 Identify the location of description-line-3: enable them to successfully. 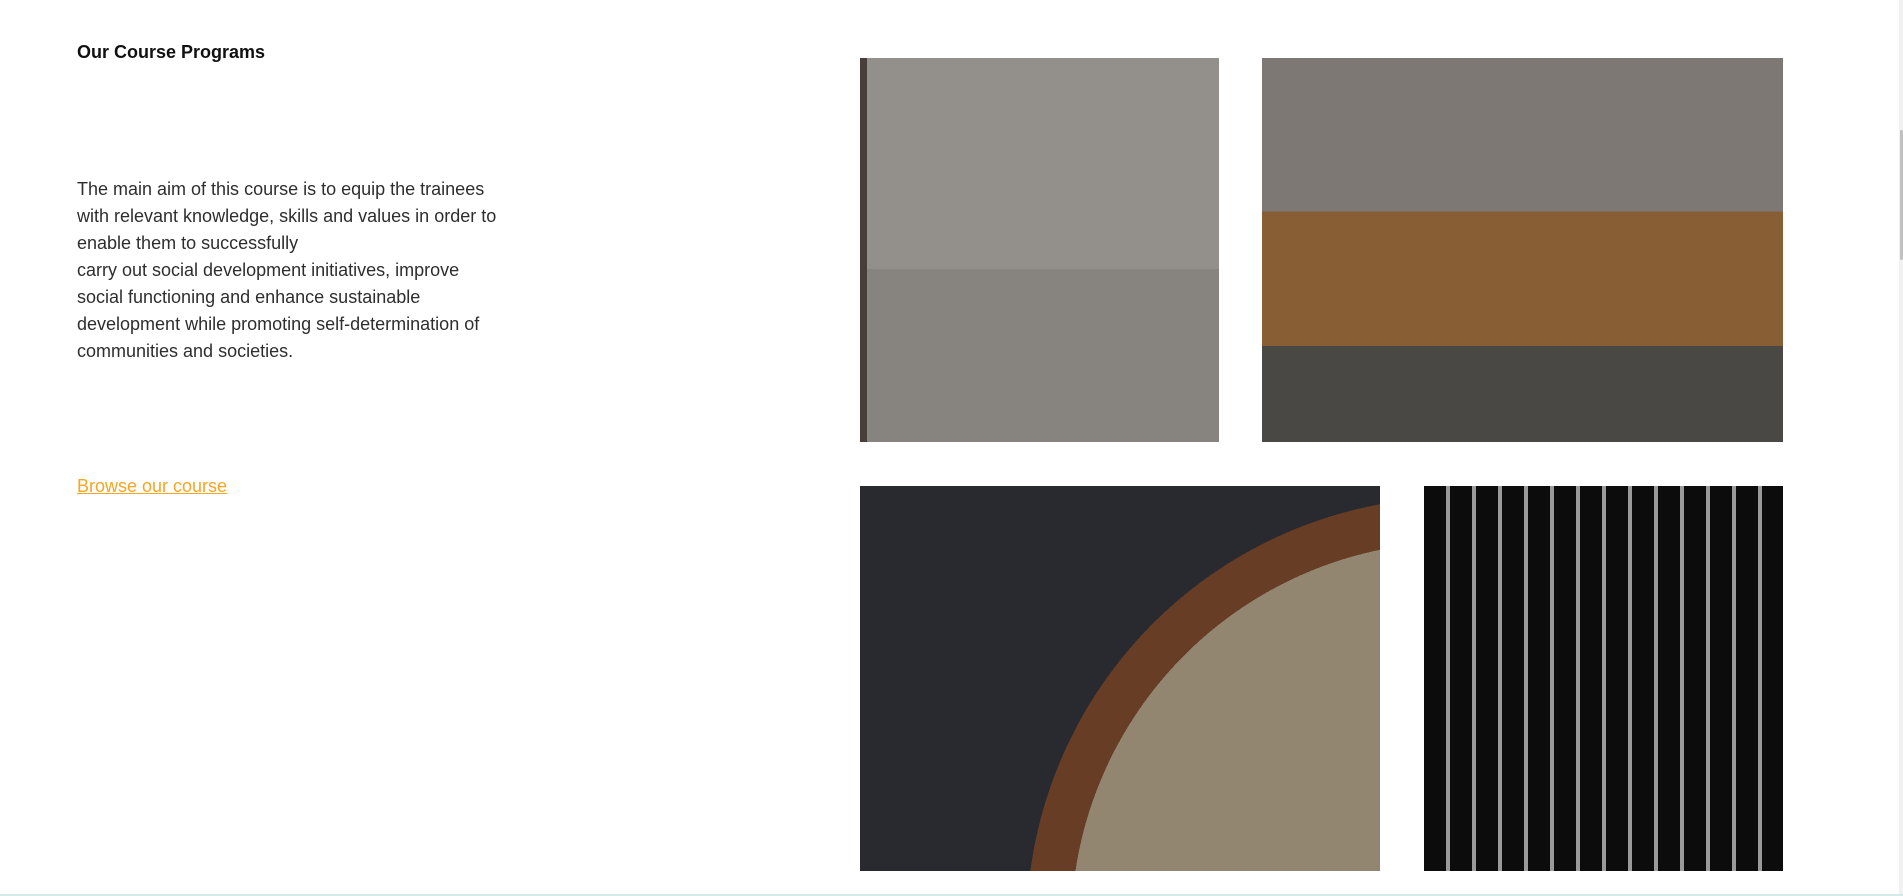
(188, 243).